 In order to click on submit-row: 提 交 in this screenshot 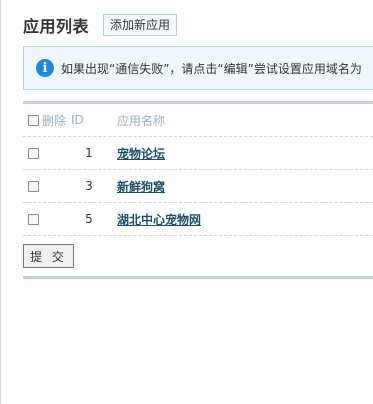, I will do `click(198, 257)`.